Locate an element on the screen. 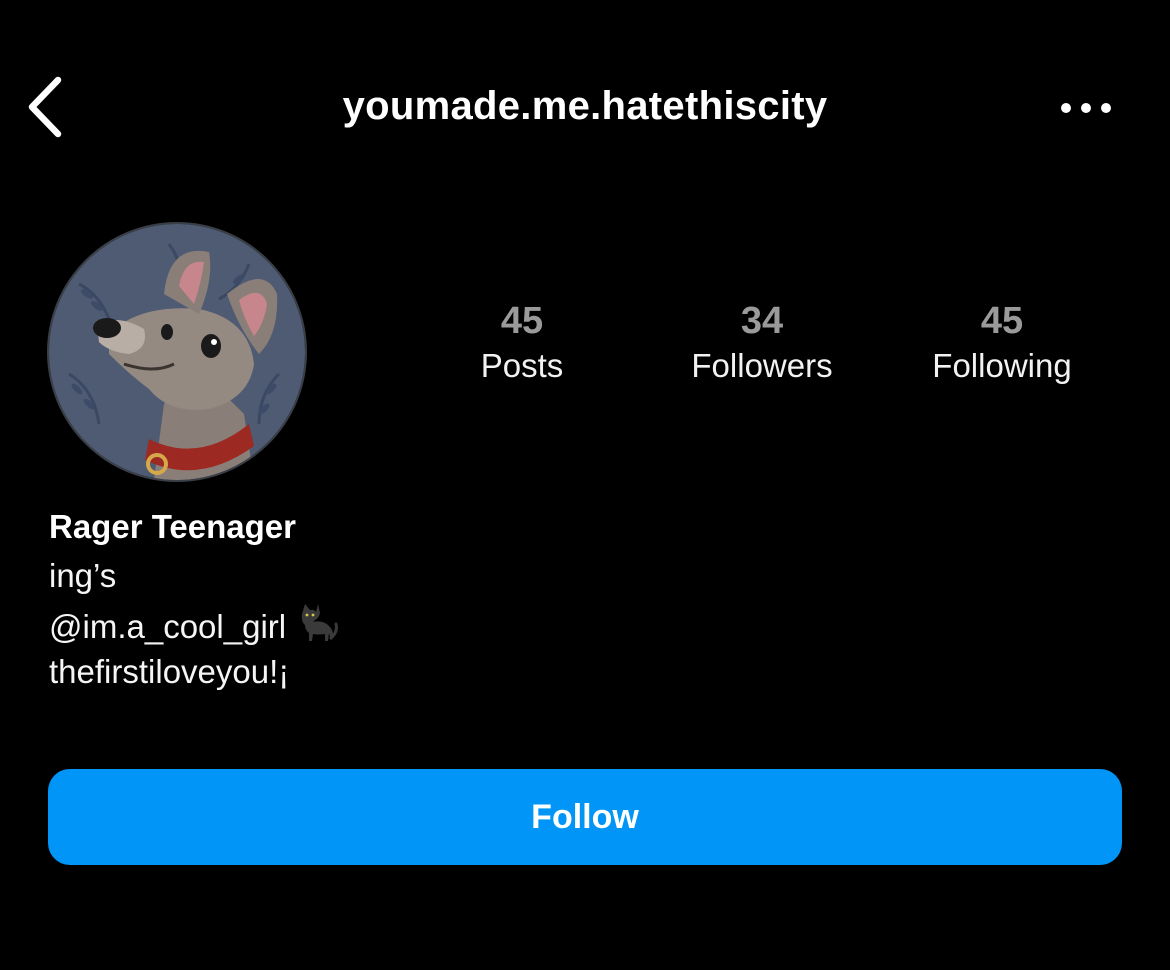 The image size is (1170, 970). bio-line: ing’s is located at coordinates (83, 575).